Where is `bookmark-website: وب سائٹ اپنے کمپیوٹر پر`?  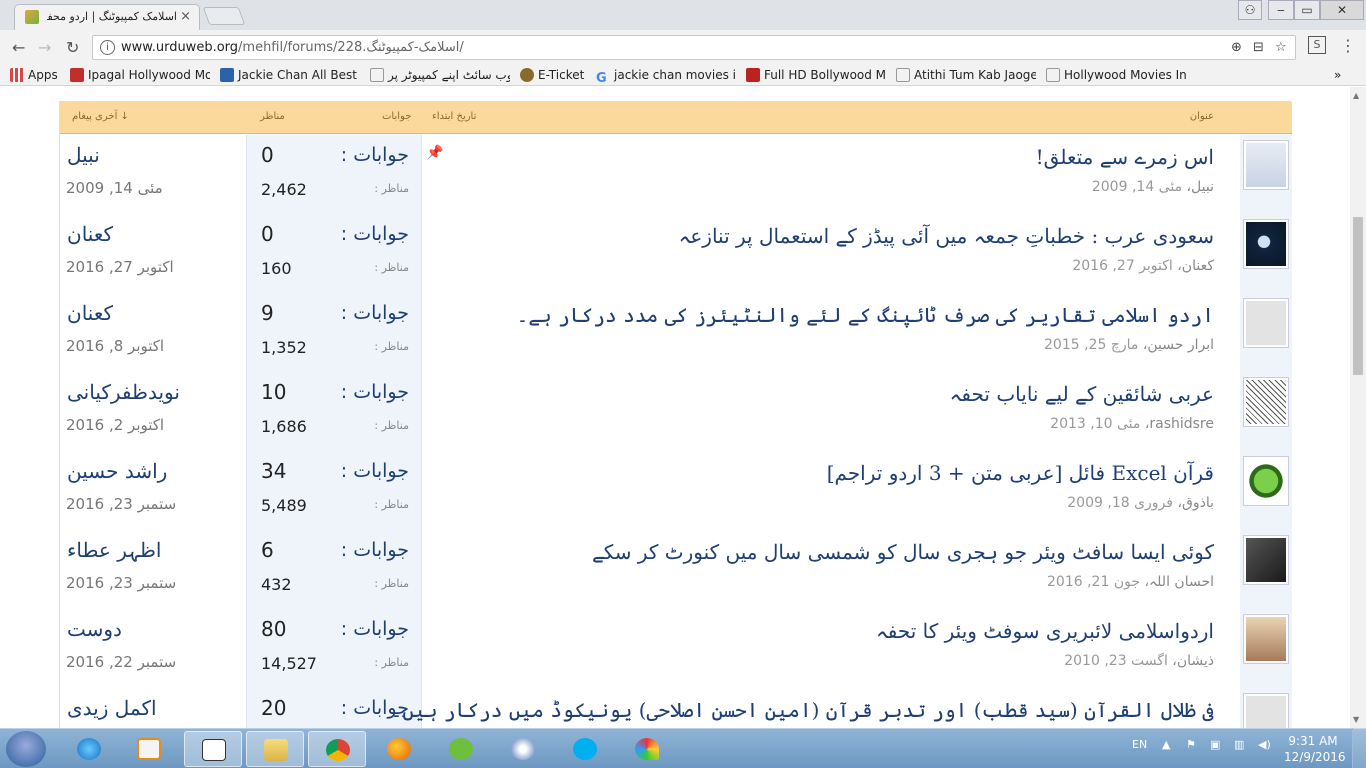 bookmark-website: وب سائٹ اپنے کمپیوٹر پر is located at coordinates (440, 75).